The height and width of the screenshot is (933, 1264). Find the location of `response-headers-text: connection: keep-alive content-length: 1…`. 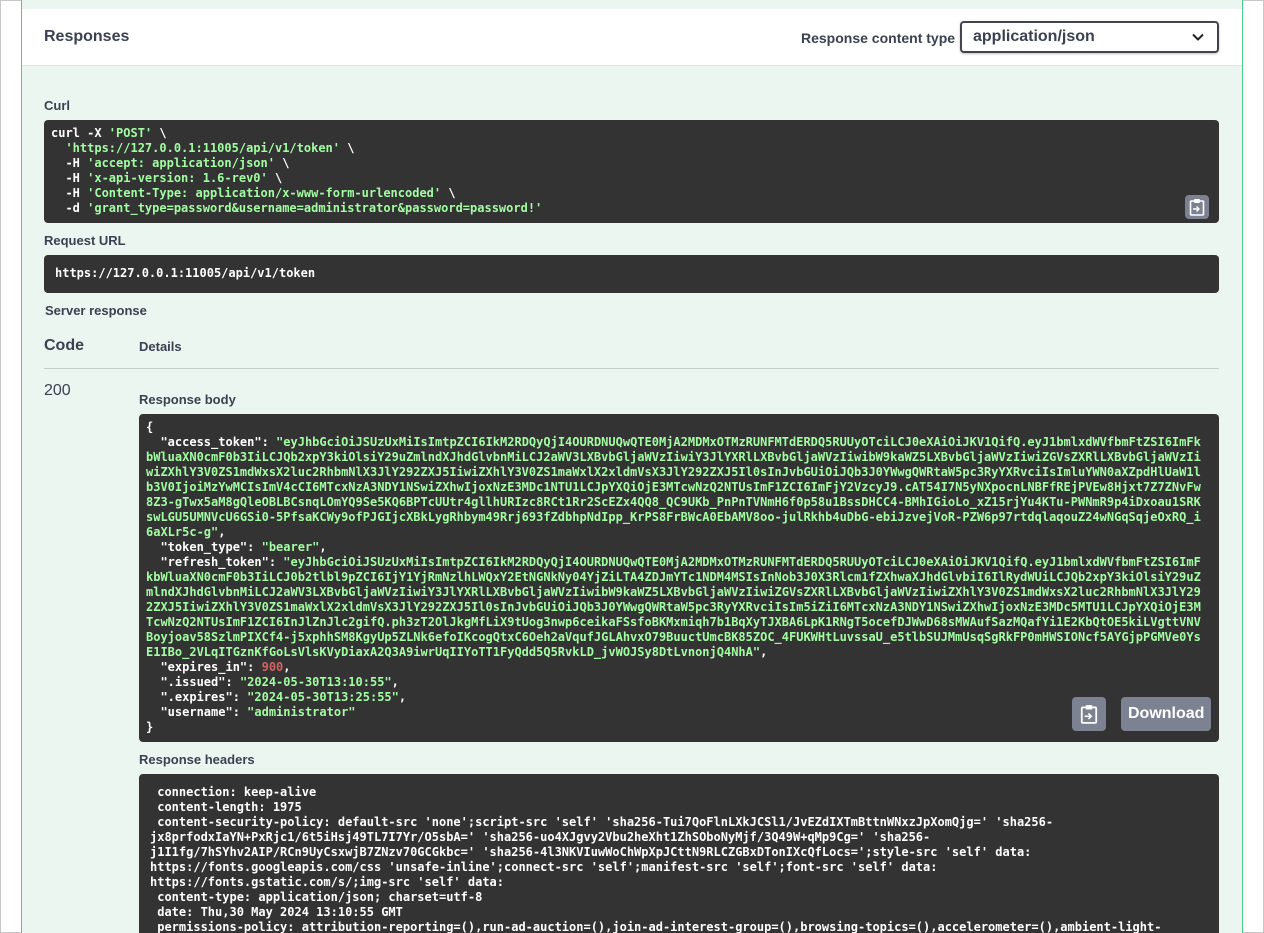

response-headers-text: connection: keep-alive content-length: 1… is located at coordinates (655, 859).